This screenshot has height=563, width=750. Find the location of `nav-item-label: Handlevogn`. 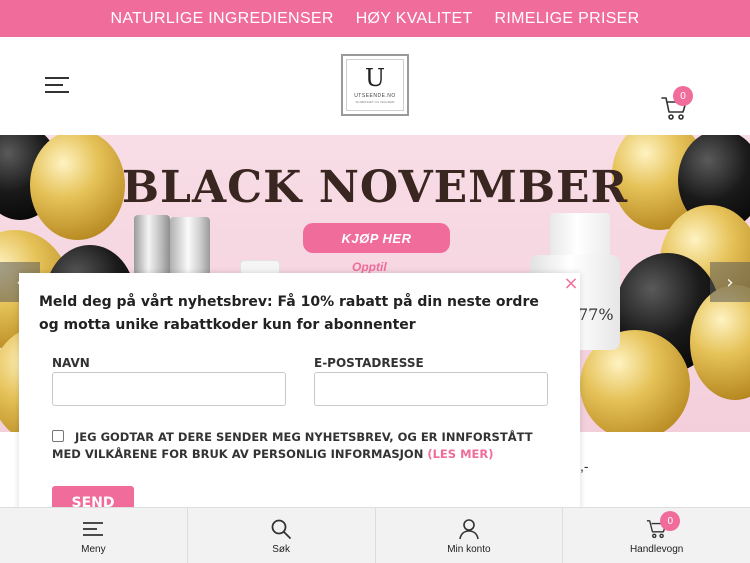

nav-item-label: Handlevogn is located at coordinates (656, 549).